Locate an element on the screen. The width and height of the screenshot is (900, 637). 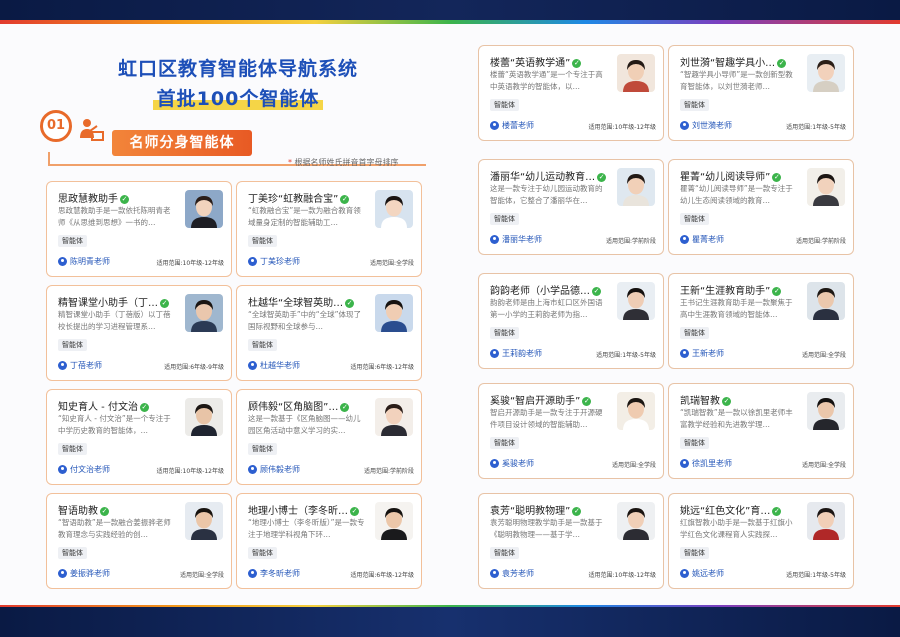
card-author: 楼蕾老师 is located at coordinates (512, 125).